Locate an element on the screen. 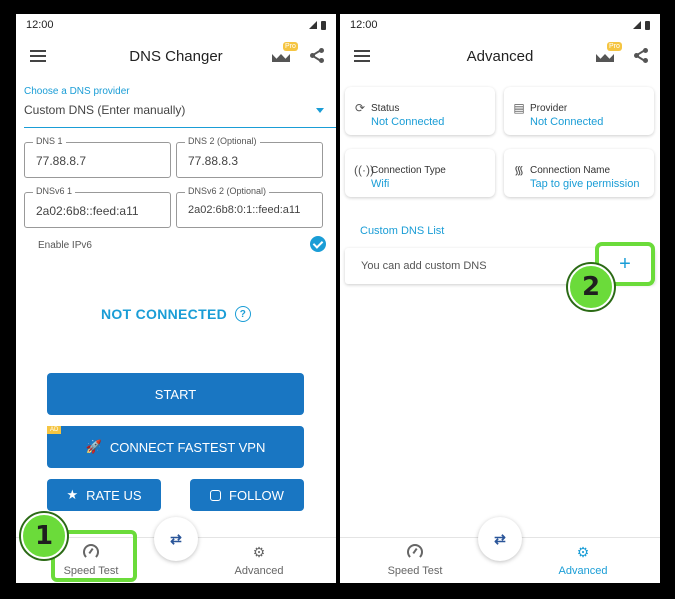  status-card-value: Not Connected is located at coordinates (408, 122).